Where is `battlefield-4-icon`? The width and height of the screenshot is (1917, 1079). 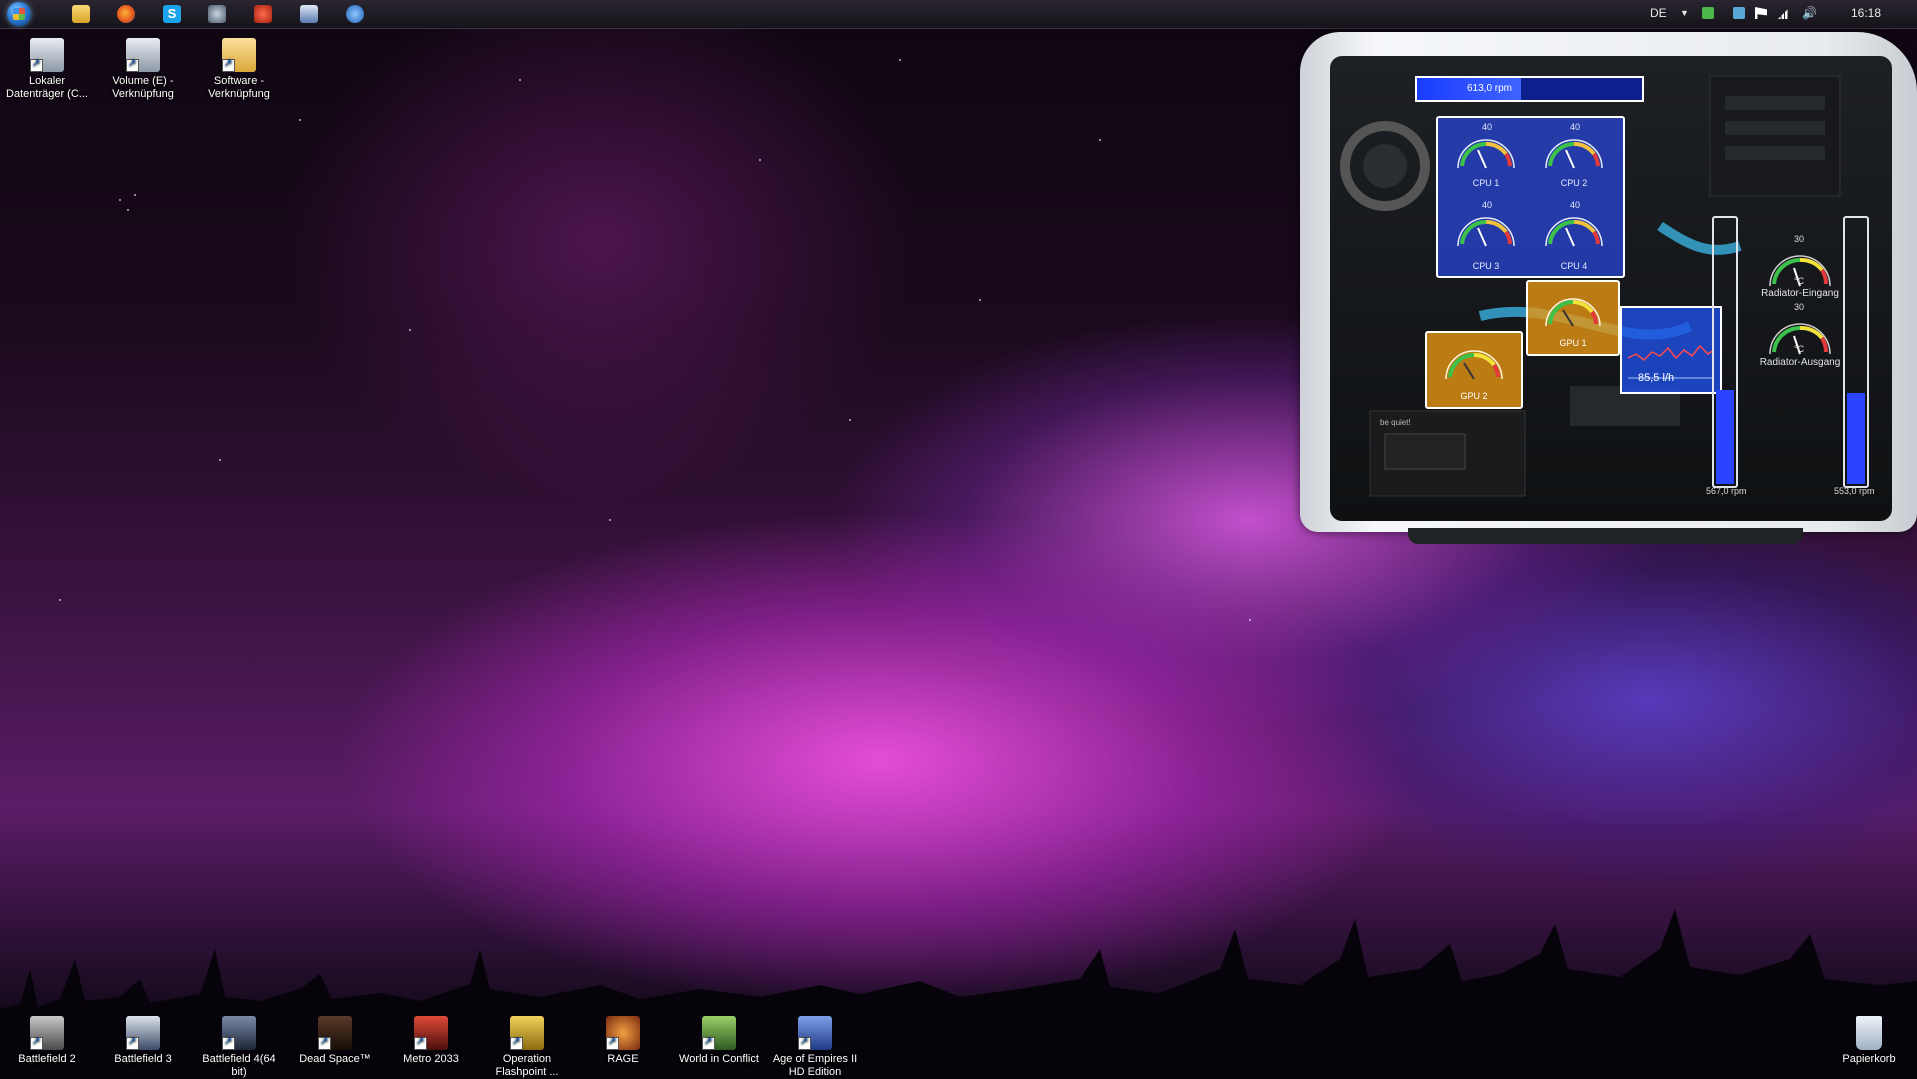
battlefield-4-icon is located at coordinates (239, 1033).